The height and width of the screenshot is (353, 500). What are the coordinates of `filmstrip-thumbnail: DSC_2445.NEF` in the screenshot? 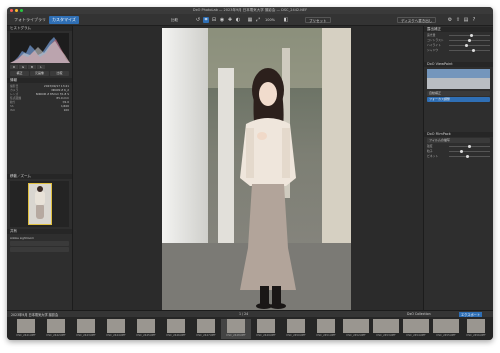 It's located at (146, 329).